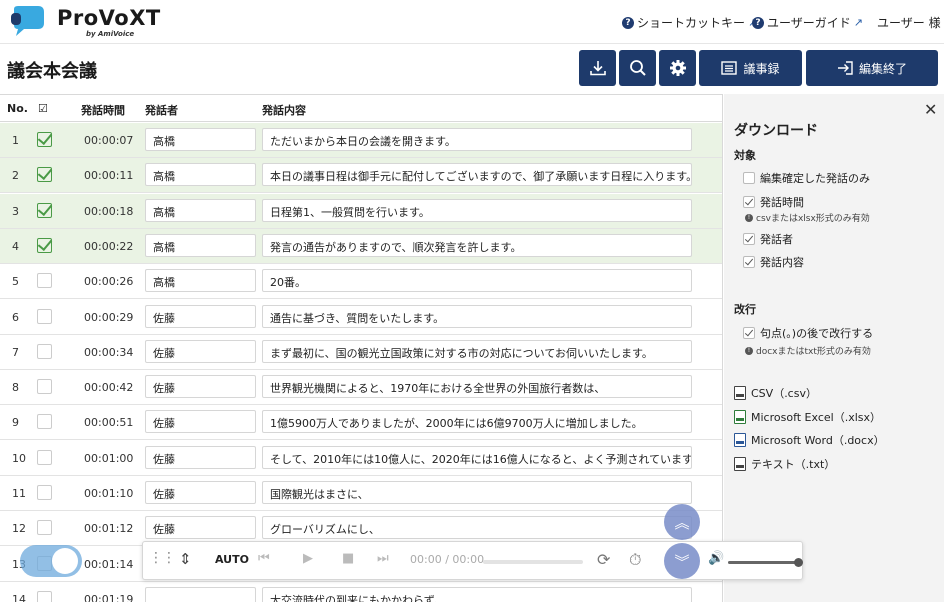 The image size is (944, 602). I want to click on settings-button, so click(677, 68).